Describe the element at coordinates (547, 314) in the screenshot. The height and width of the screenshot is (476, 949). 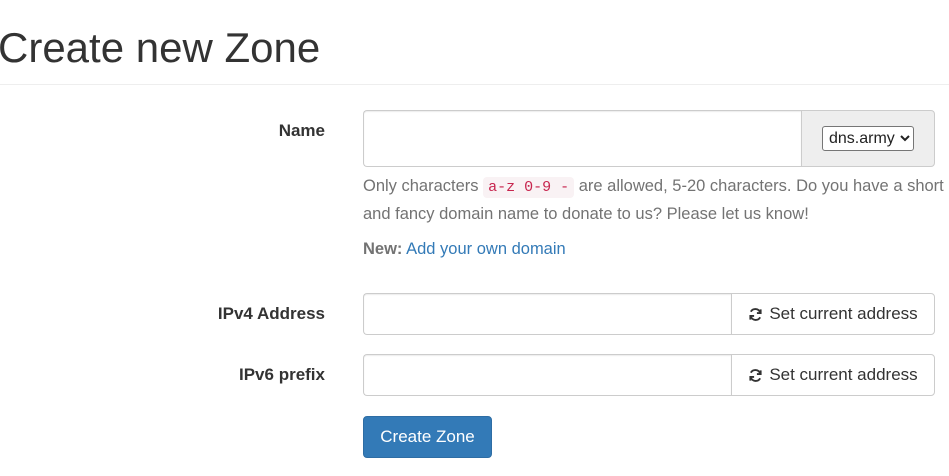
I see `ipv4-input` at that location.